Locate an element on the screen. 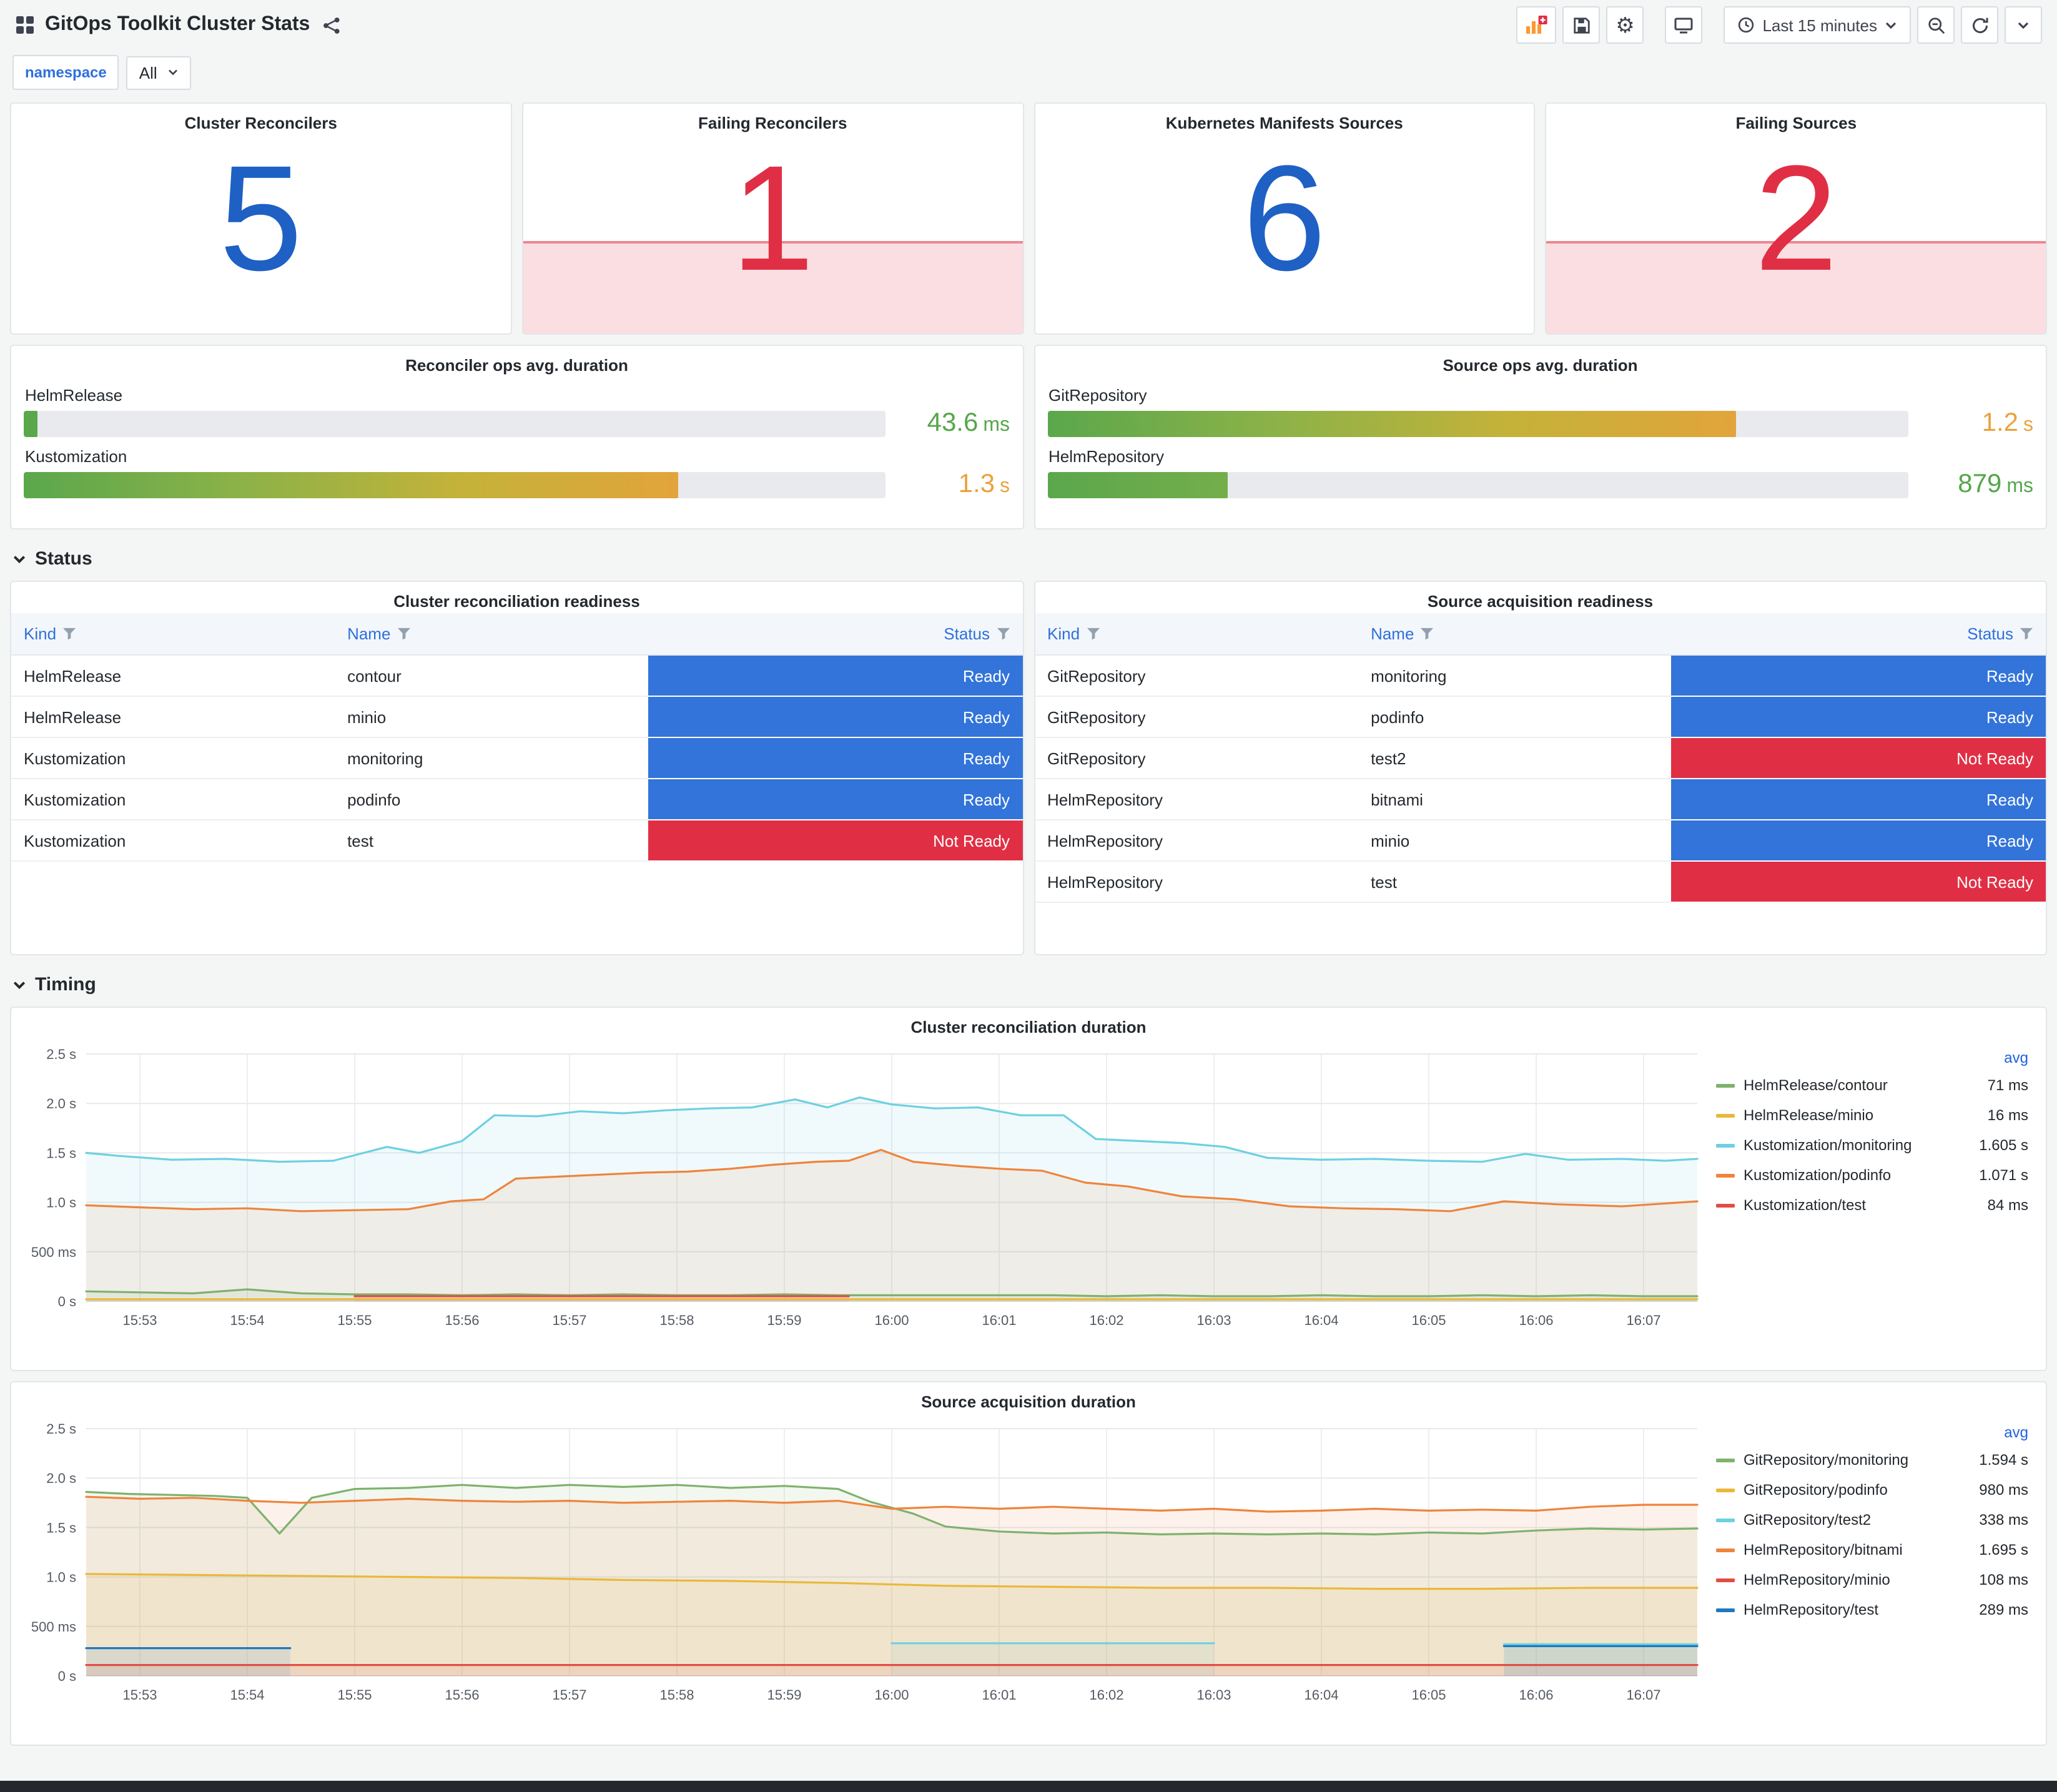 The height and width of the screenshot is (1792, 2057). panel-title: Source acquisition readiness is located at coordinates (1540, 597).